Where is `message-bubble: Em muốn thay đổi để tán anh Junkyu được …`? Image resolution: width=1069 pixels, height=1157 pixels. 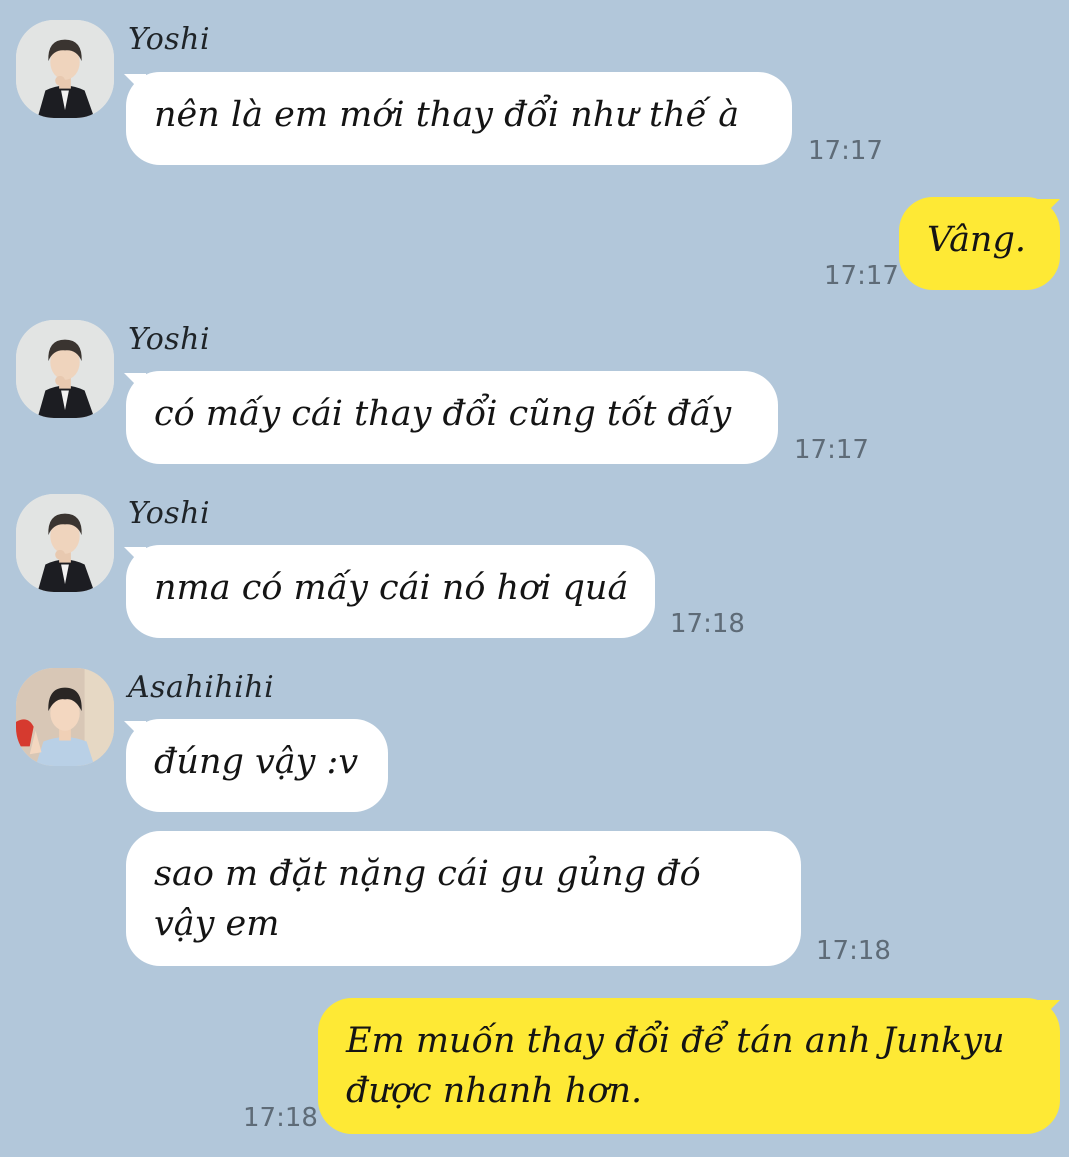
message-bubble: Em muốn thay đổi để tán anh Junkyu được … is located at coordinates (689, 1066).